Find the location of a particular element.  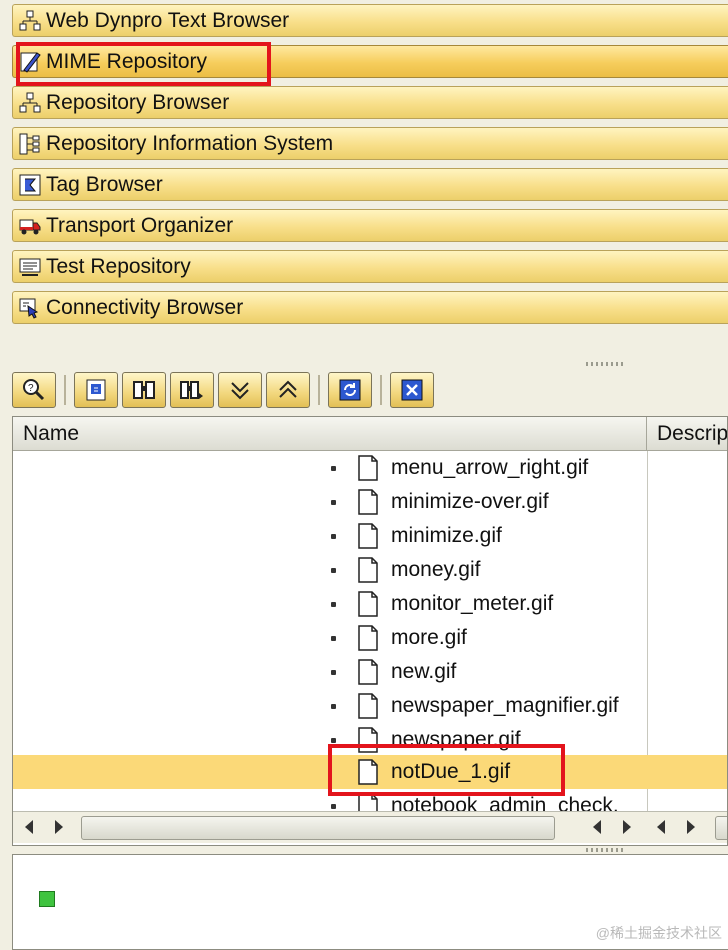

tree-row: minimize-over.gif is located at coordinates (370, 502).